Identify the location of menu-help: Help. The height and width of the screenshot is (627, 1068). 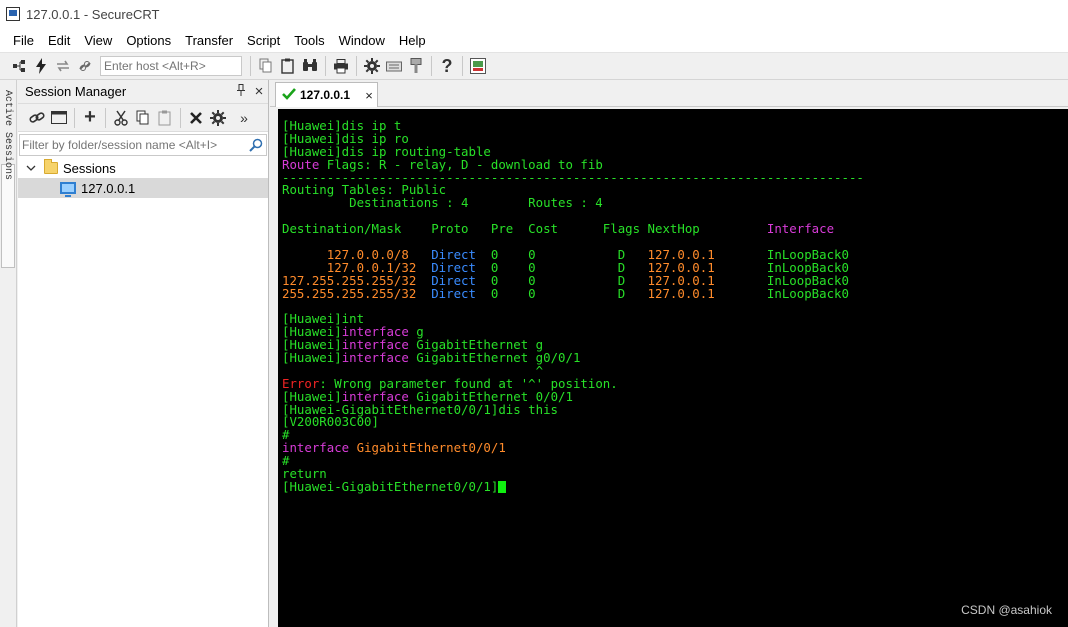
(412, 40).